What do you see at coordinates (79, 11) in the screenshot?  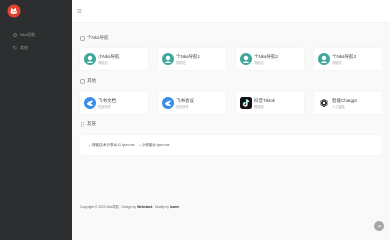 I see `menu-icon` at bounding box center [79, 11].